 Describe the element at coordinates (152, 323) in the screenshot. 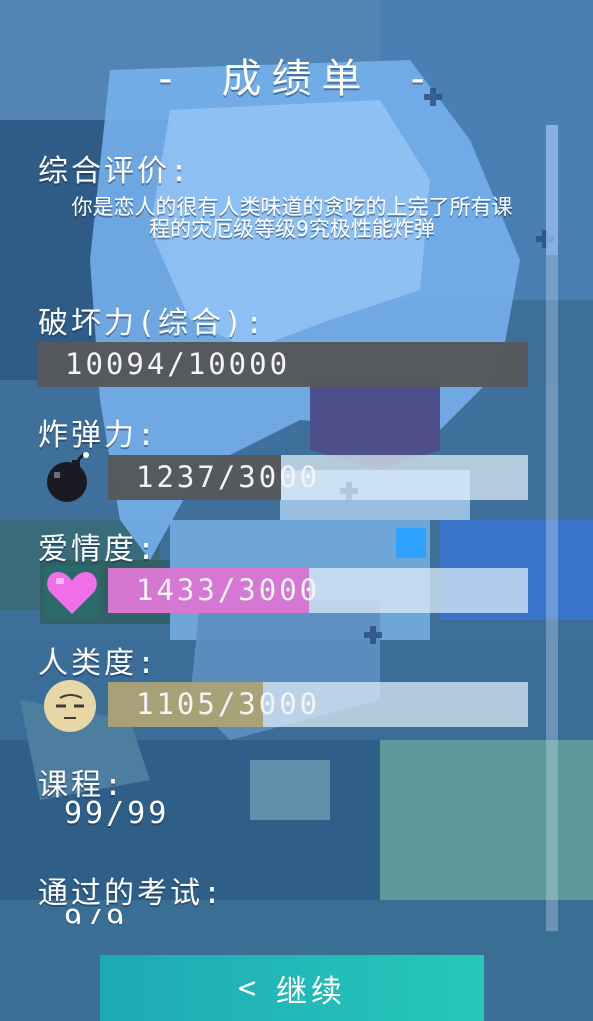

I see `destruction-label: 破坏力(综合):` at that location.